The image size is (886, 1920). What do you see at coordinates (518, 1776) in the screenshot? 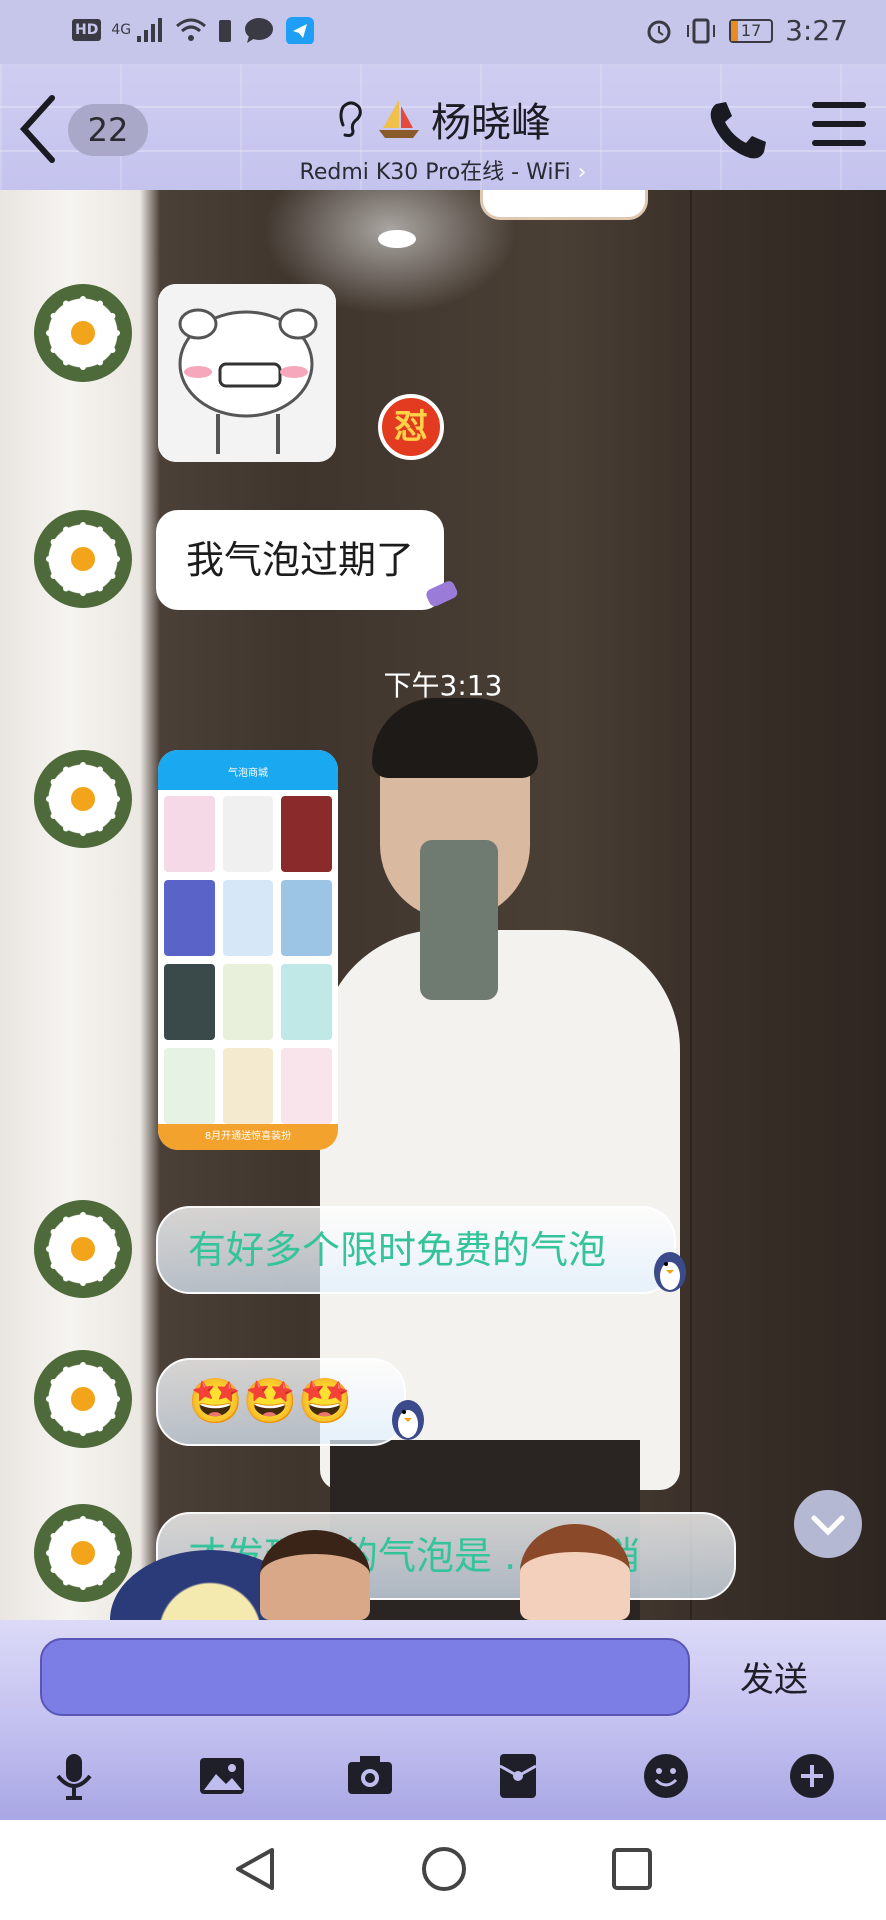
I see `red-packet-icon` at bounding box center [518, 1776].